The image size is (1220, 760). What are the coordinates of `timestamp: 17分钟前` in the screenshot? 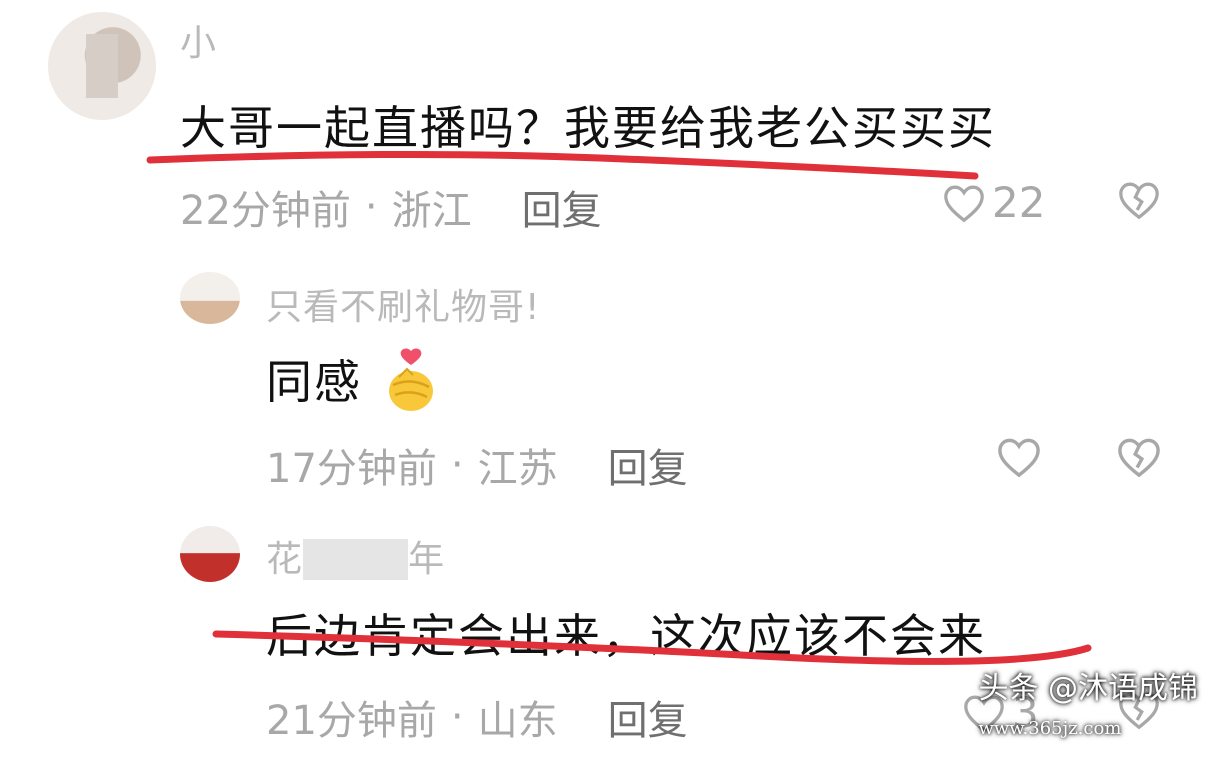 It's located at (351, 469).